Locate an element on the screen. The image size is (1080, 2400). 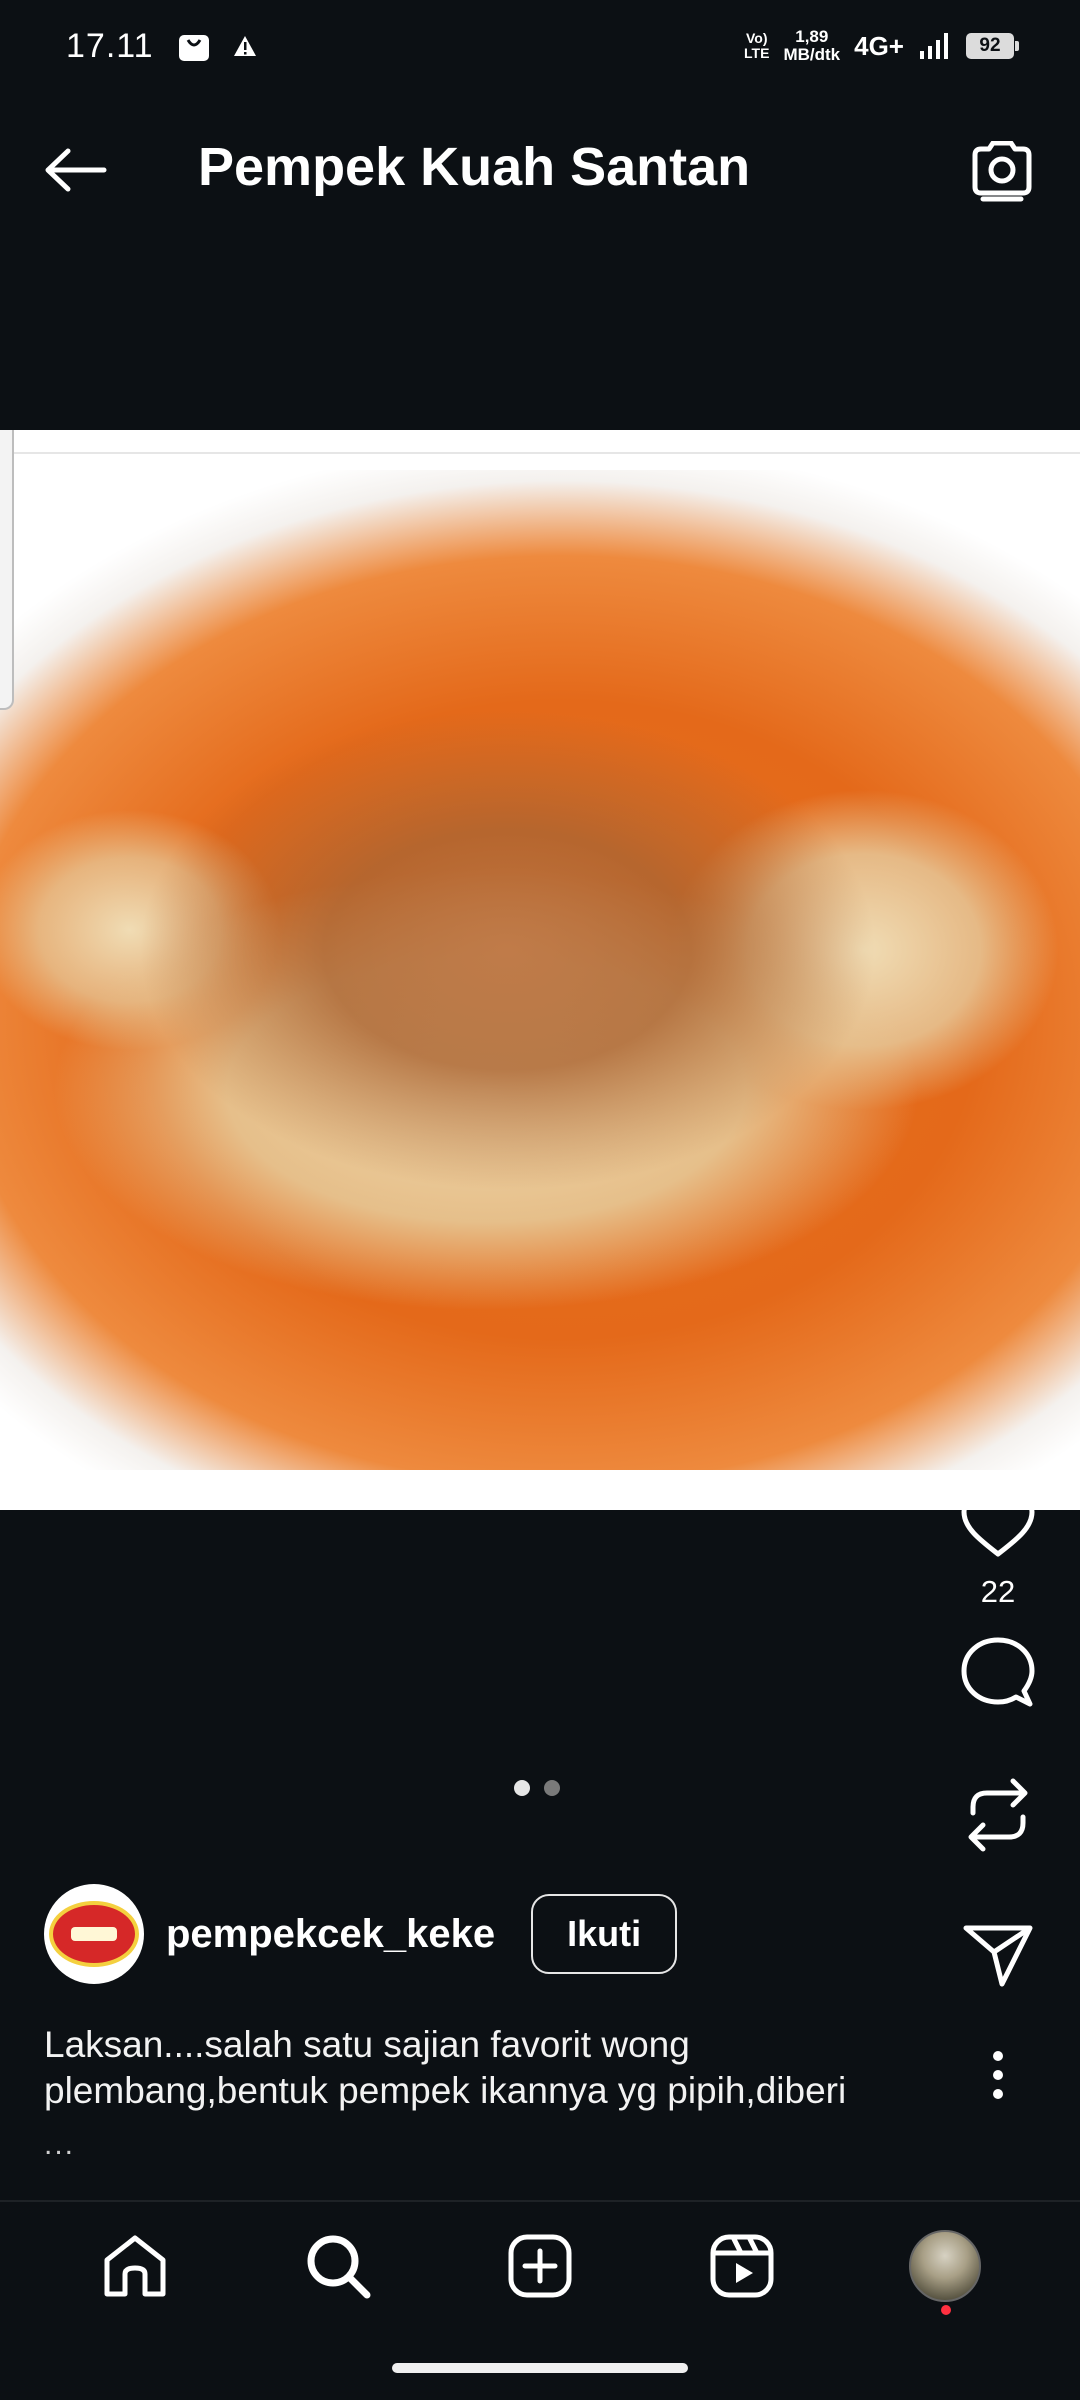
nav-search is located at coordinates (338, 2266).